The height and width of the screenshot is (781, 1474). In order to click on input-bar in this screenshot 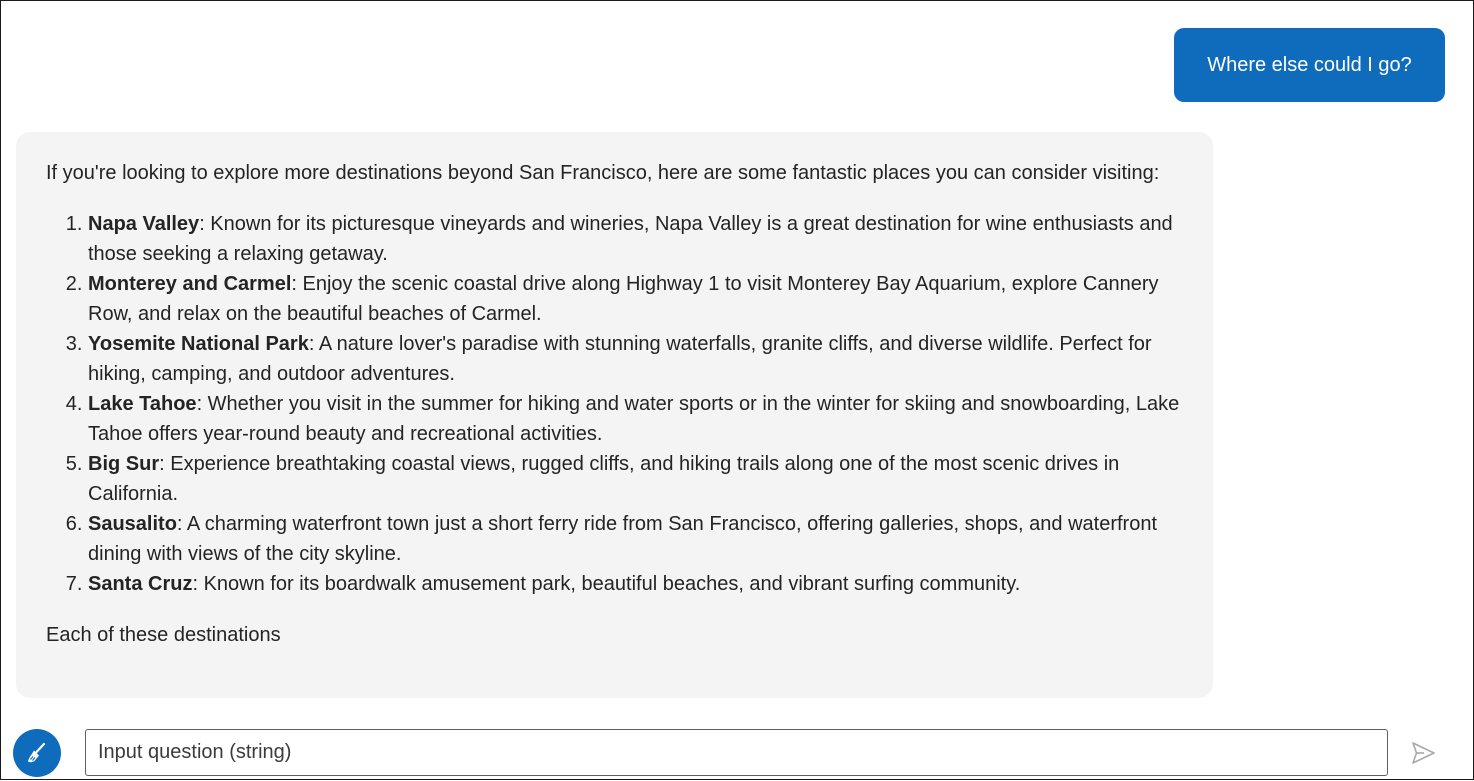, I will do `click(737, 751)`.